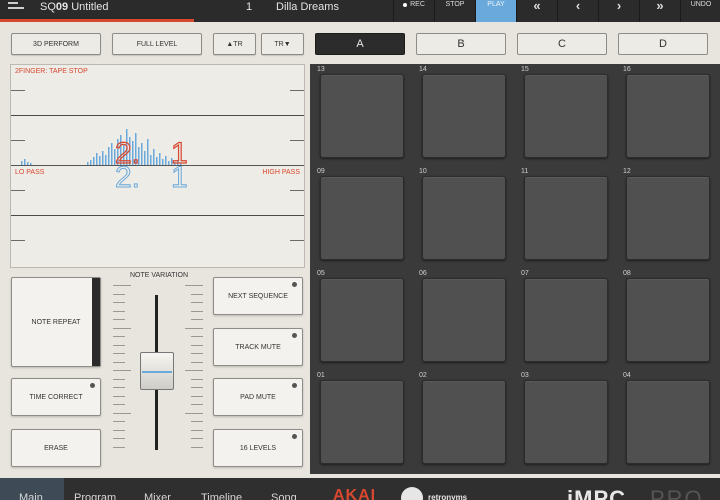 This screenshot has width=720, height=500. I want to click on step-forward-button: ›, so click(618, 11).